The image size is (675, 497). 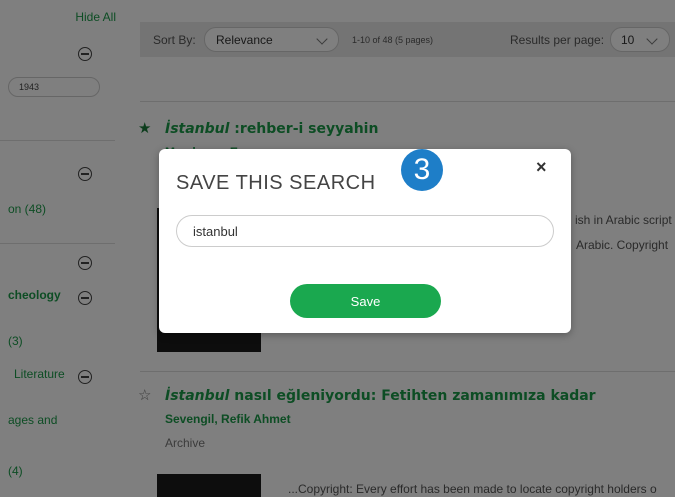 What do you see at coordinates (365, 231) in the screenshot?
I see `search-name-input` at bounding box center [365, 231].